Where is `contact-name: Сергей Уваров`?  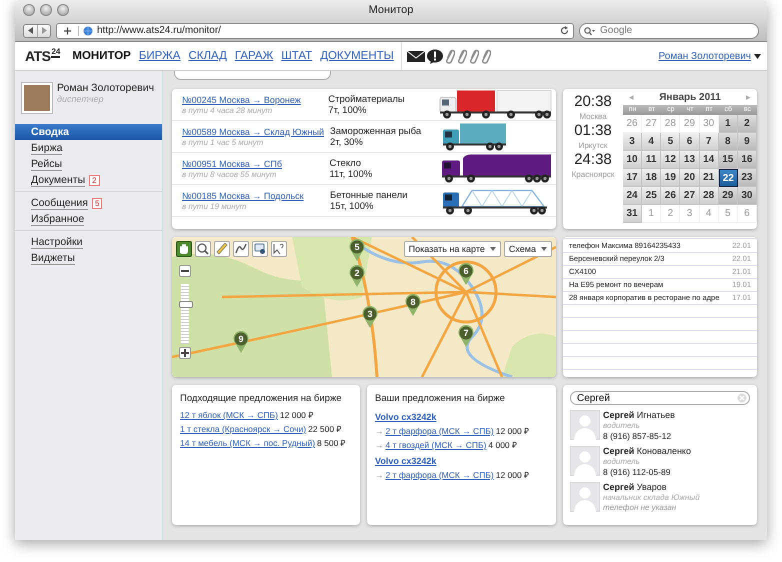 contact-name: Сергей Уваров is located at coordinates (635, 487).